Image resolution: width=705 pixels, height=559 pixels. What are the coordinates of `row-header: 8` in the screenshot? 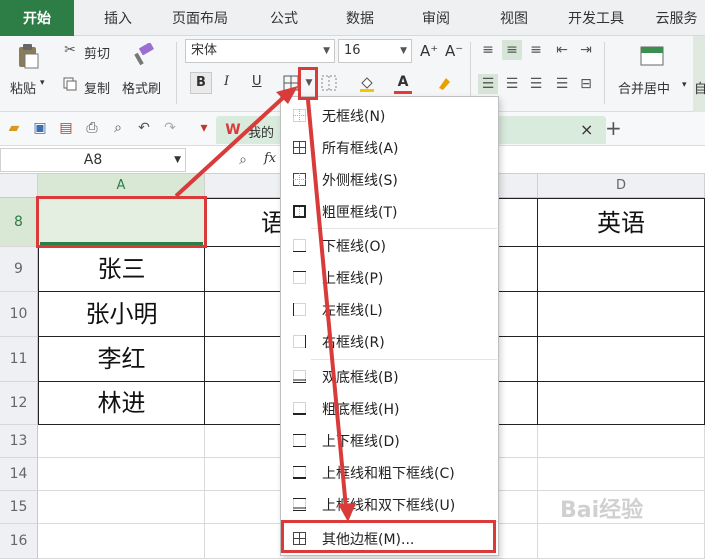 It's located at (19, 222).